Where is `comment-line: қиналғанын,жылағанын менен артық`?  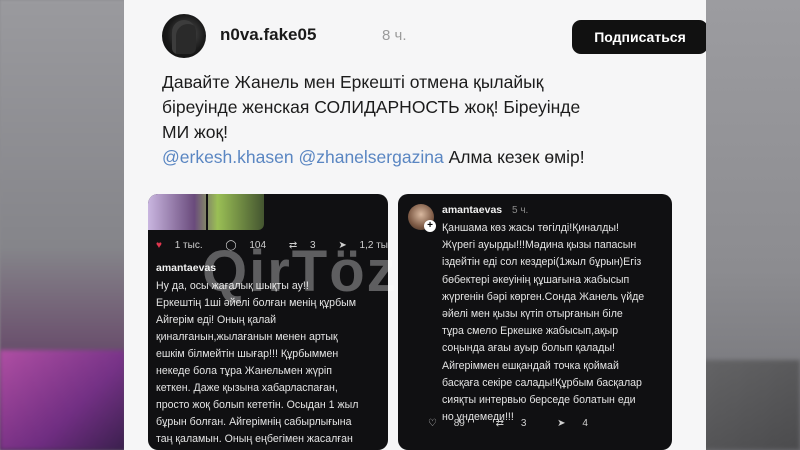 comment-line: қиналғанын,жылағанын менен артық is located at coordinates (247, 337).